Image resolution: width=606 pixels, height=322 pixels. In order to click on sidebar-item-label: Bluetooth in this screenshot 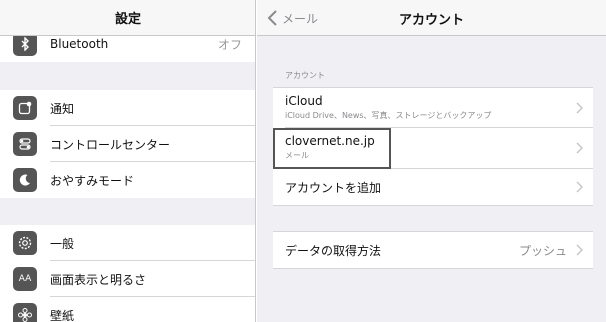, I will do `click(79, 44)`.